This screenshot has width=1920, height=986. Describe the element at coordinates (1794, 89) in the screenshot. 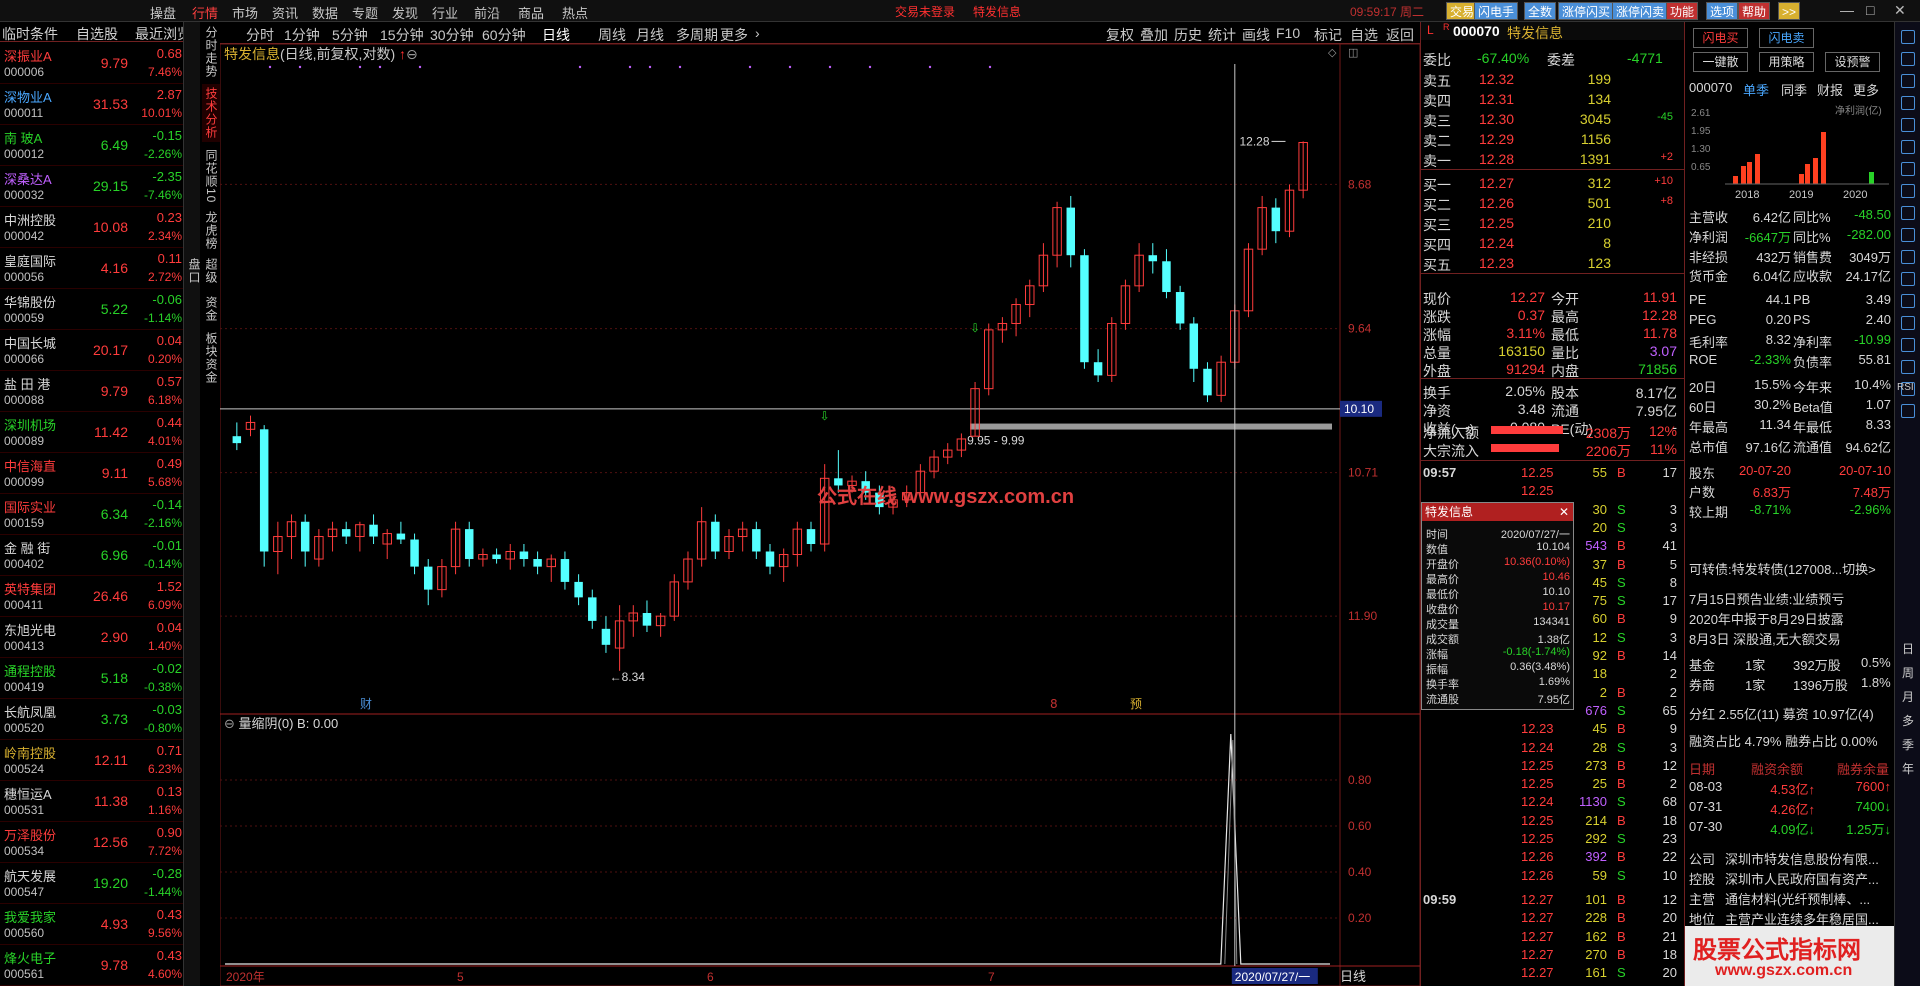

I see `finance-tab: 同季` at that location.